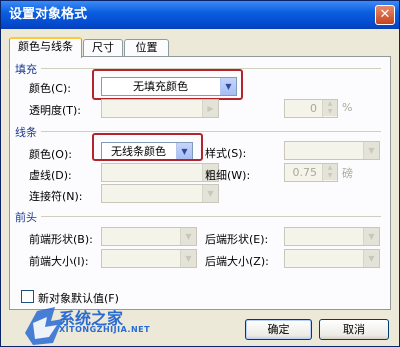 The width and height of the screenshot is (400, 347). What do you see at coordinates (385, 15) in the screenshot?
I see `close-icon: ✕` at bounding box center [385, 15].